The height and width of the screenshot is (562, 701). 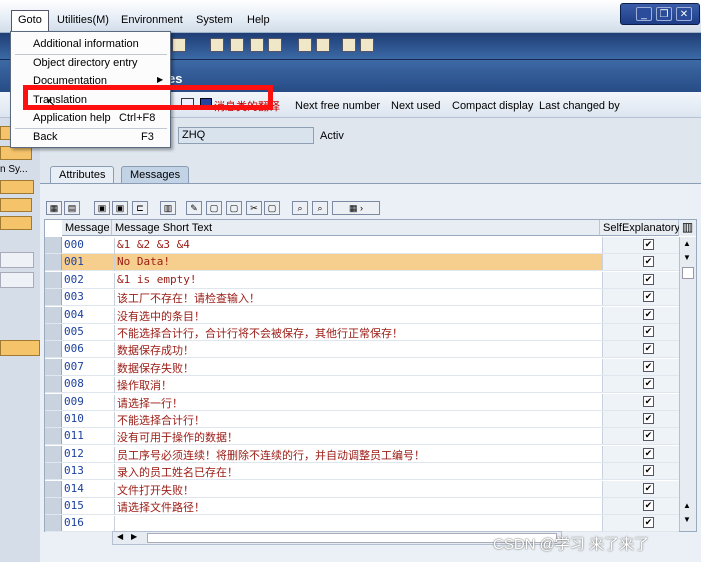 I want to click on message-text: 没有选中的条目！, so click(x=357, y=315).